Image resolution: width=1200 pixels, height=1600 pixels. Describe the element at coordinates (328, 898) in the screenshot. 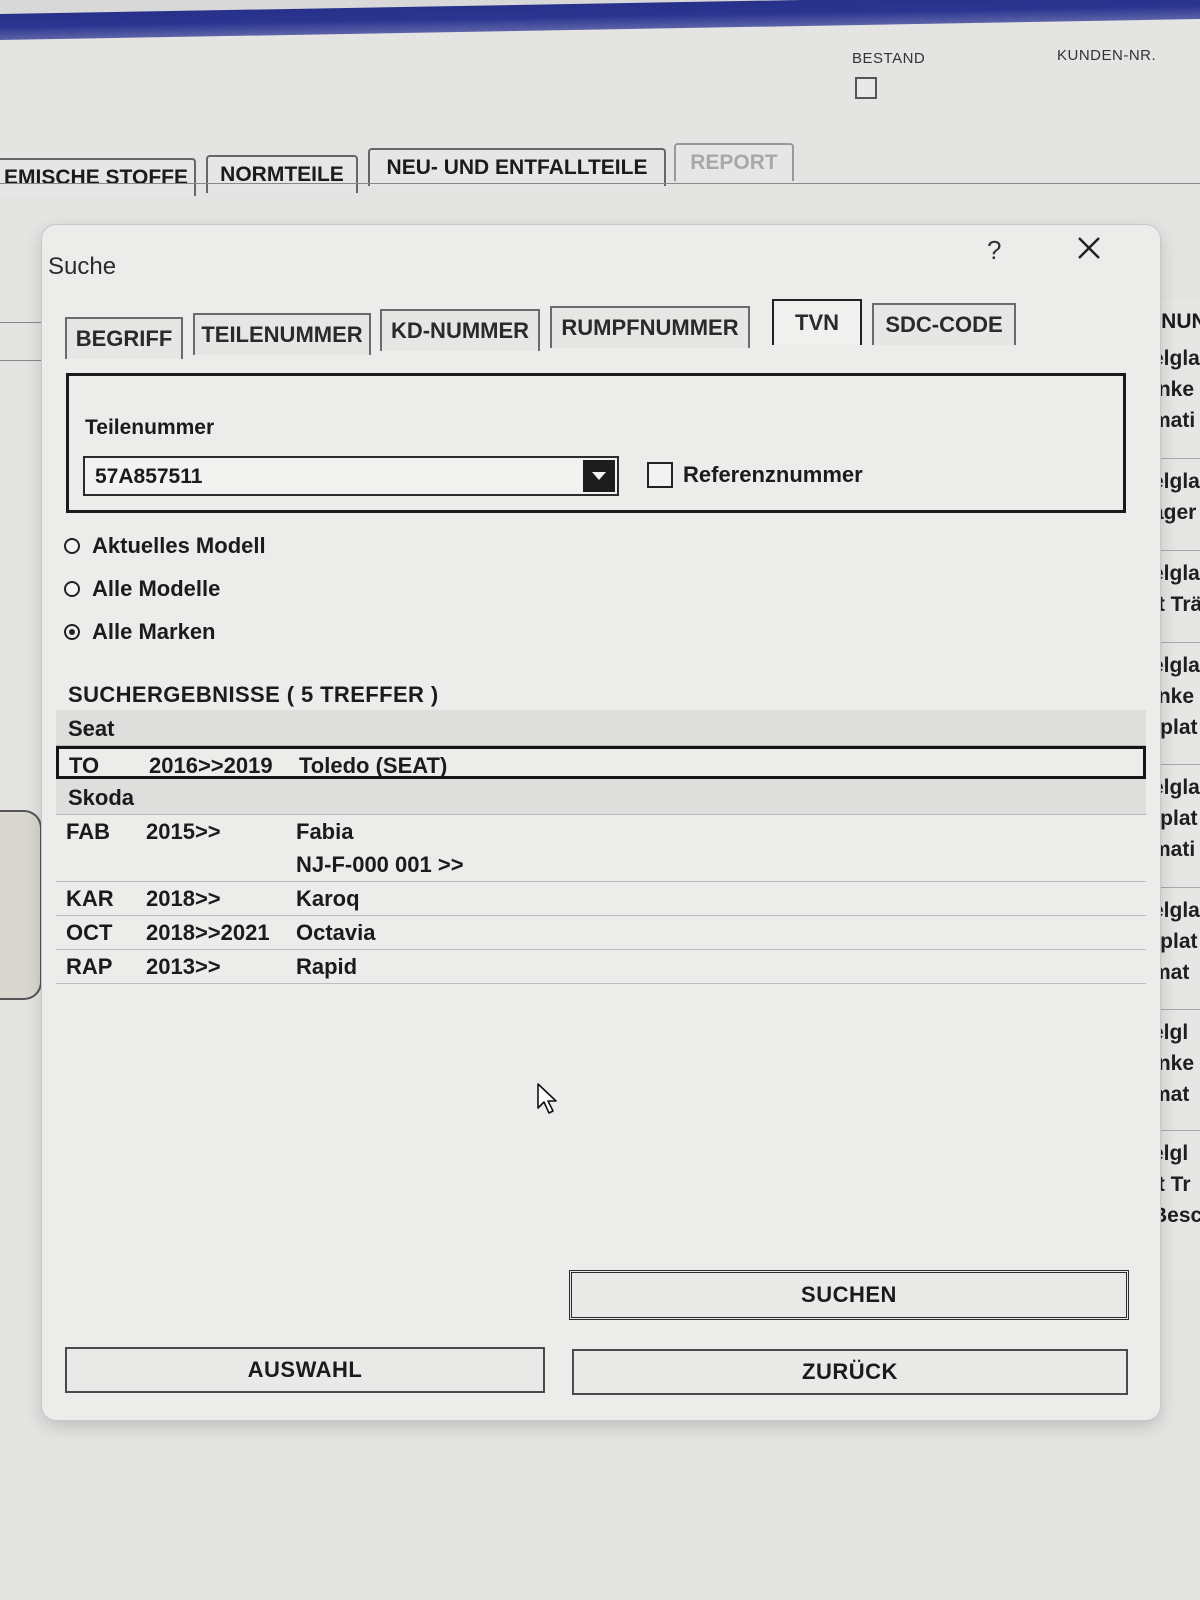

I see `row-model: Karoq` at that location.